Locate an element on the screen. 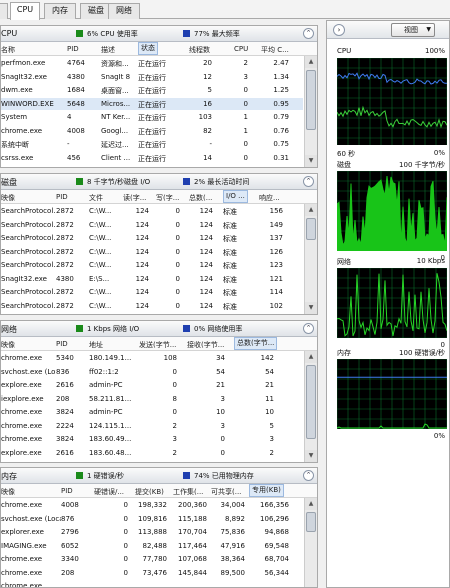 The image size is (450, 588). cpu-scrollbar: ▲ ▼ is located at coordinates (310, 111).